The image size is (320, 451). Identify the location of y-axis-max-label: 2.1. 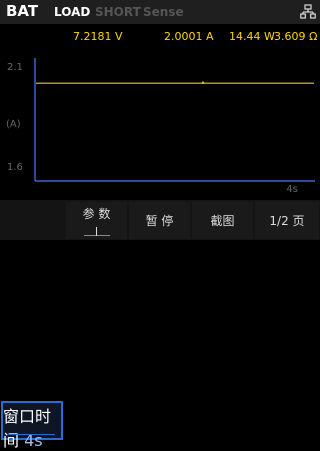
(15, 67).